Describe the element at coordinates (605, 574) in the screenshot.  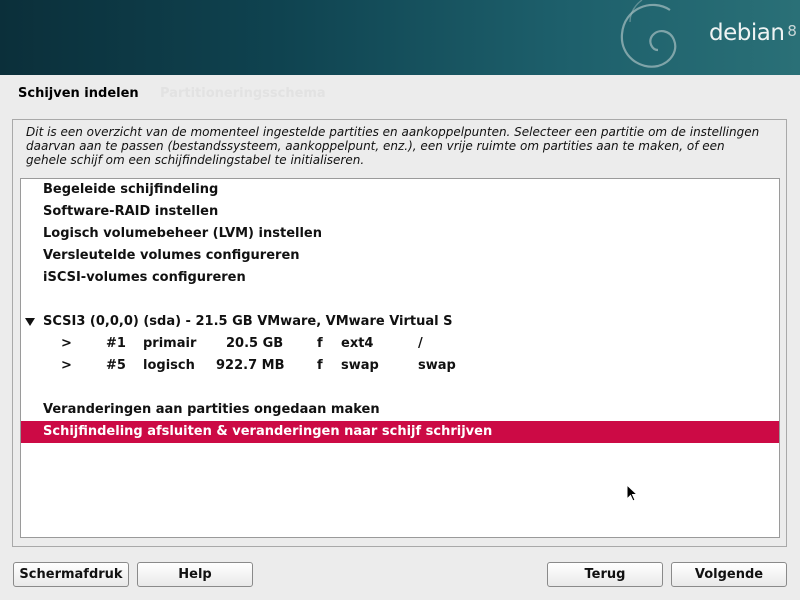
I see `back-button: Terug` at that location.